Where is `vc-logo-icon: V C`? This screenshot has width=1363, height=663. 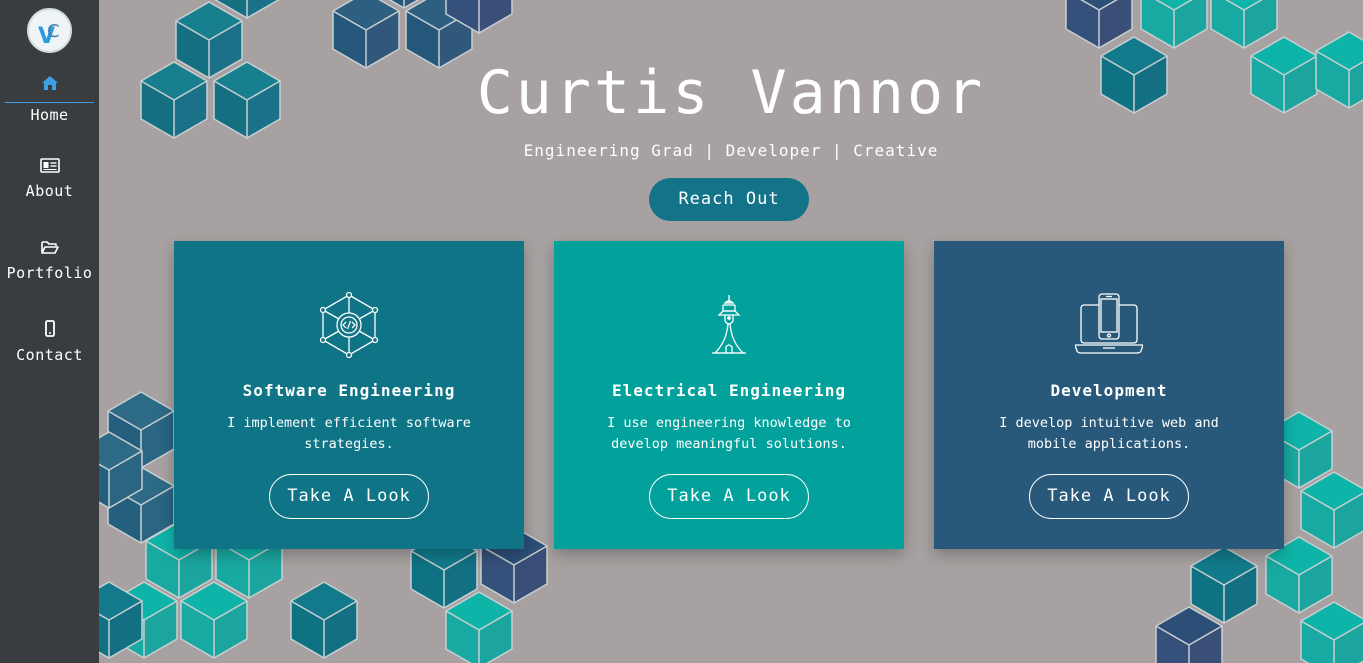
vc-logo-icon: V C is located at coordinates (49, 35).